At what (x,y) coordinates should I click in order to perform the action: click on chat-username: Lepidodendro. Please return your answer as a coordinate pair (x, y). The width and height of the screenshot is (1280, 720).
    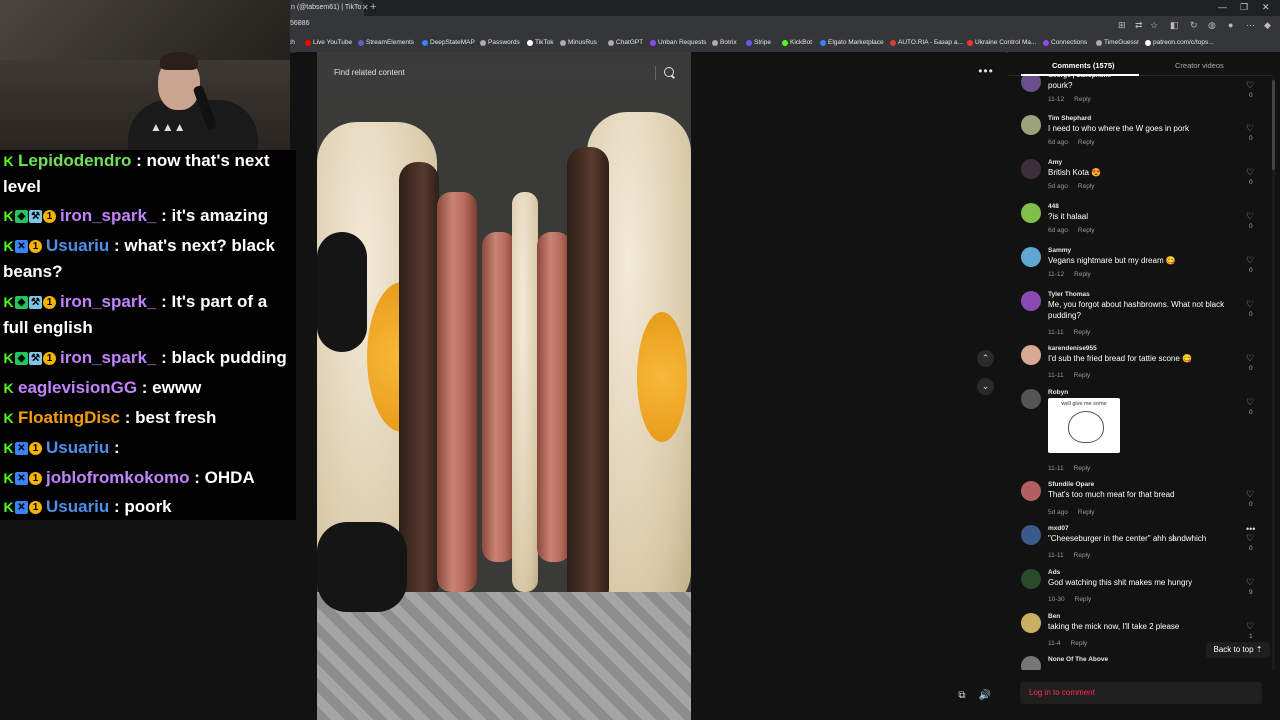
    Looking at the image, I should click on (74, 160).